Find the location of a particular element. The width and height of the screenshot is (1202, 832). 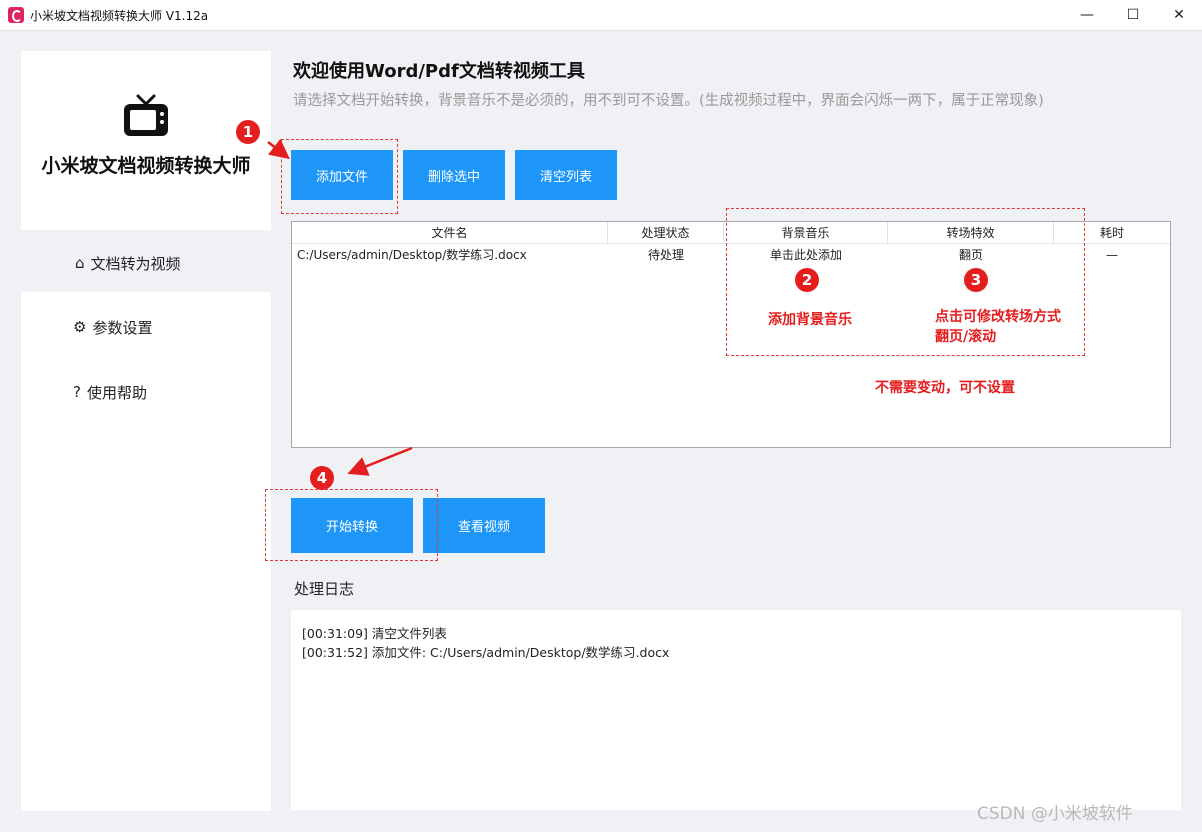

annotation-badge: 4 is located at coordinates (322, 478).